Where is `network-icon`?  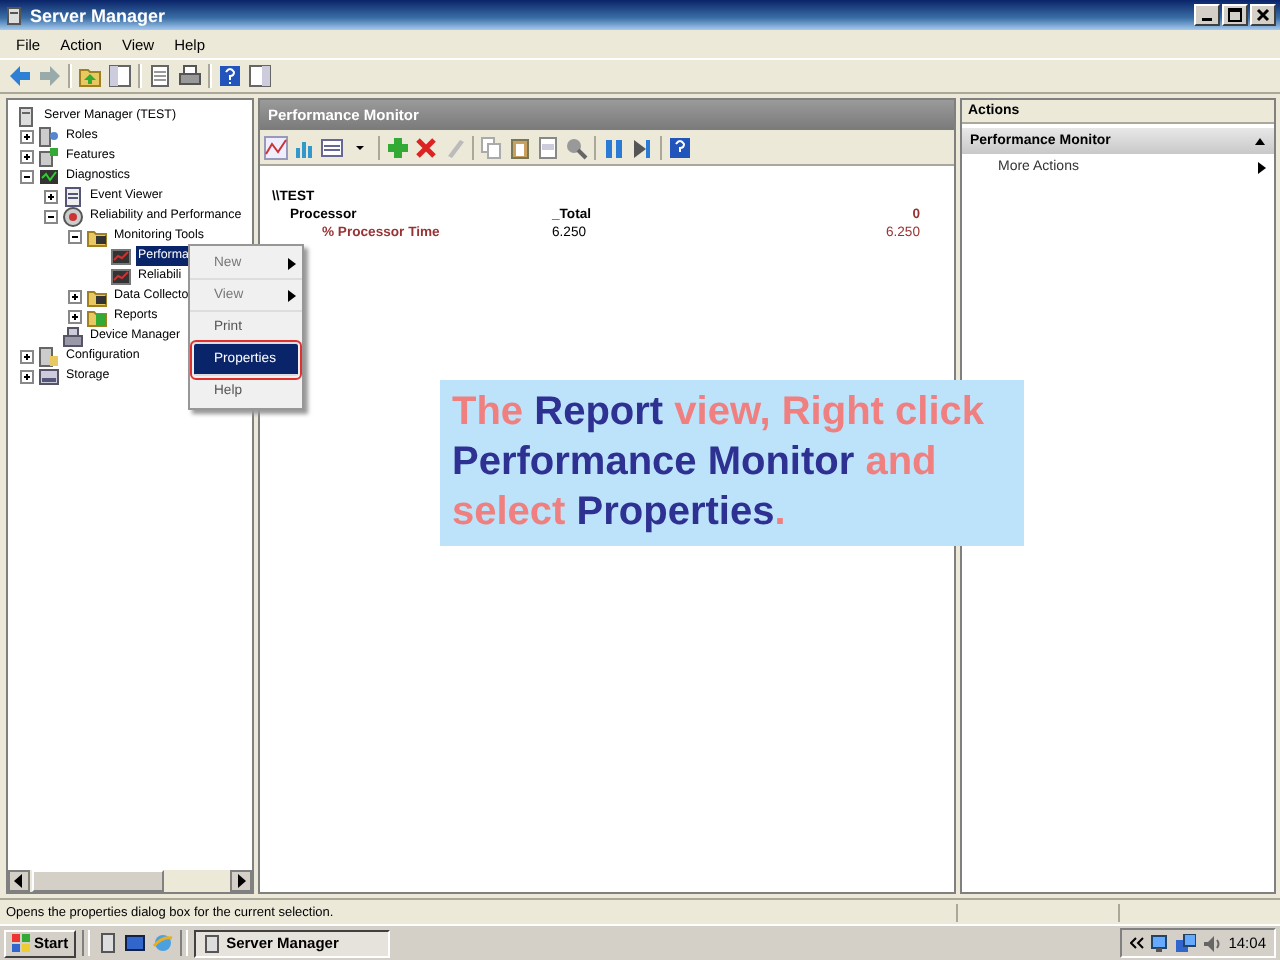 network-icon is located at coordinates (1160, 943).